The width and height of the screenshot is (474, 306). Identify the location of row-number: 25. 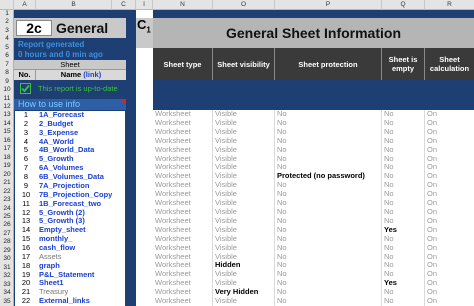
(7, 217).